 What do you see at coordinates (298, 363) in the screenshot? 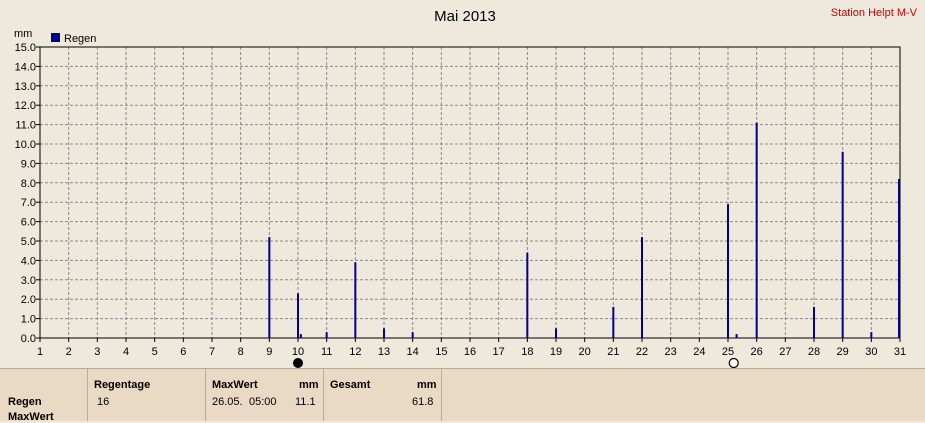
I see `new-moon-icon` at bounding box center [298, 363].